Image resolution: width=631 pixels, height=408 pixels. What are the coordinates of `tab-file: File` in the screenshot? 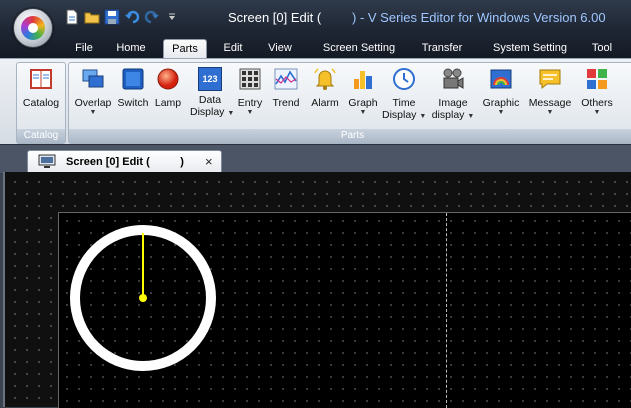 It's located at (84, 48).